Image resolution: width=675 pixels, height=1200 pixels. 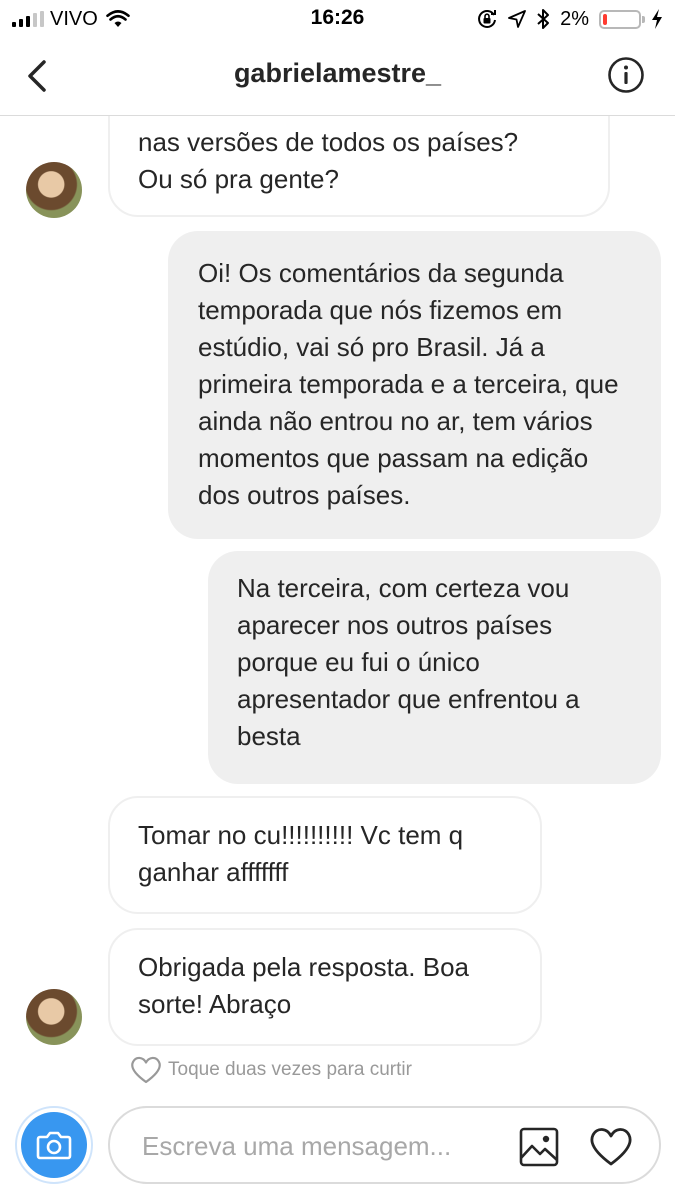 I want to click on status-right: 2%, so click(x=569, y=19).